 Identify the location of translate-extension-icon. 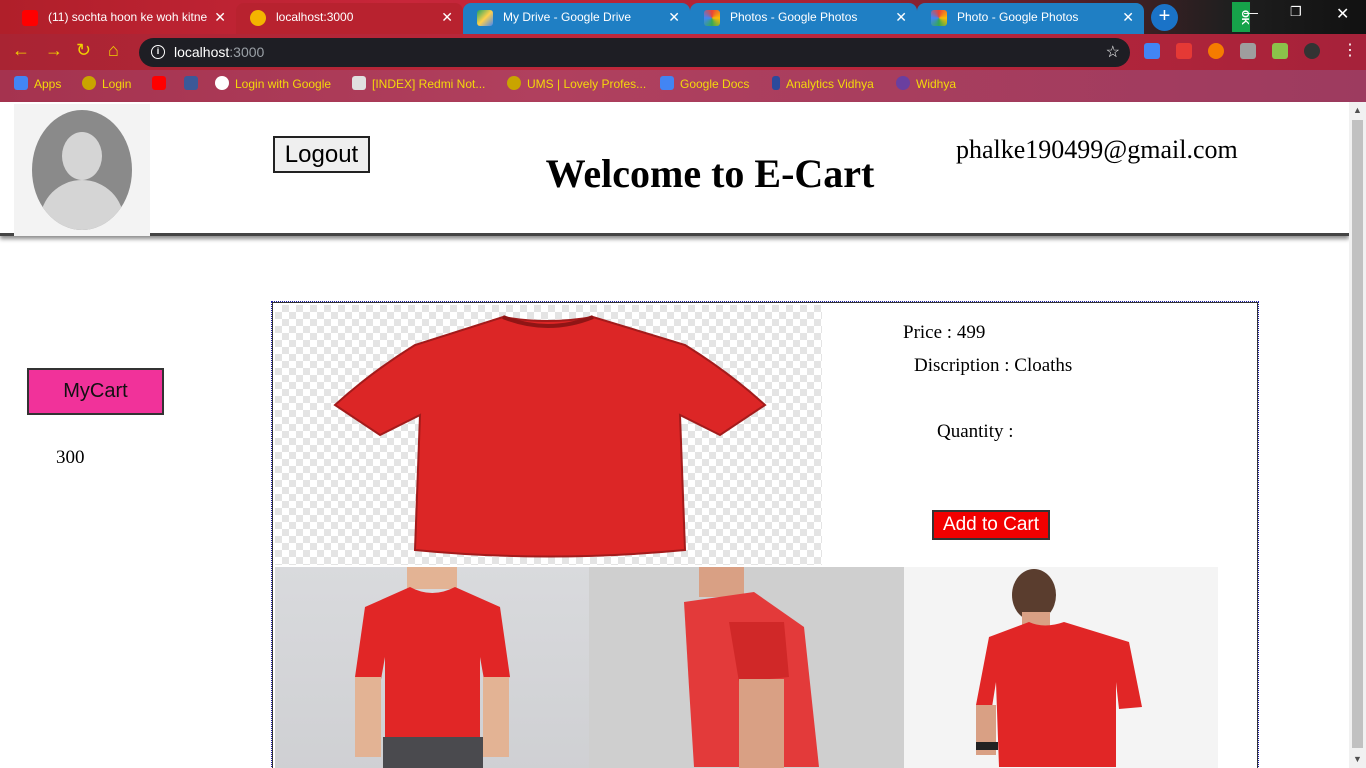
(1152, 51).